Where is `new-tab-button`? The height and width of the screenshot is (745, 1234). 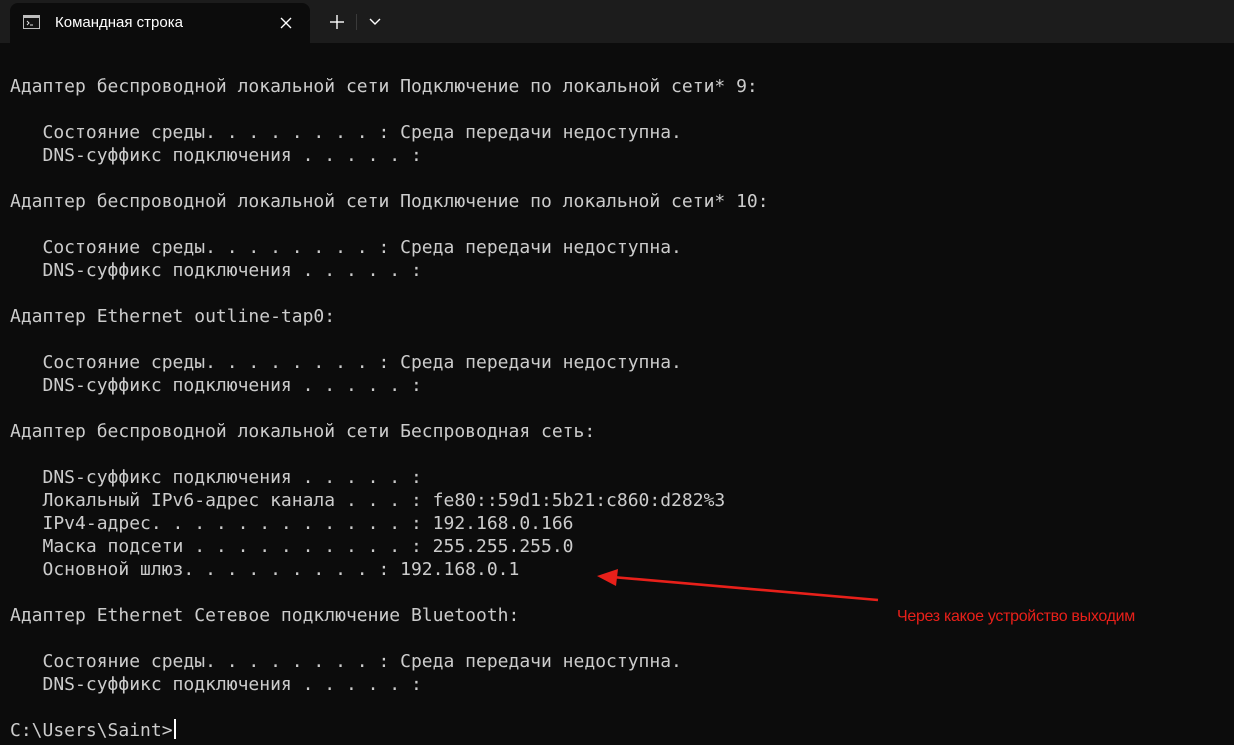 new-tab-button is located at coordinates (337, 22).